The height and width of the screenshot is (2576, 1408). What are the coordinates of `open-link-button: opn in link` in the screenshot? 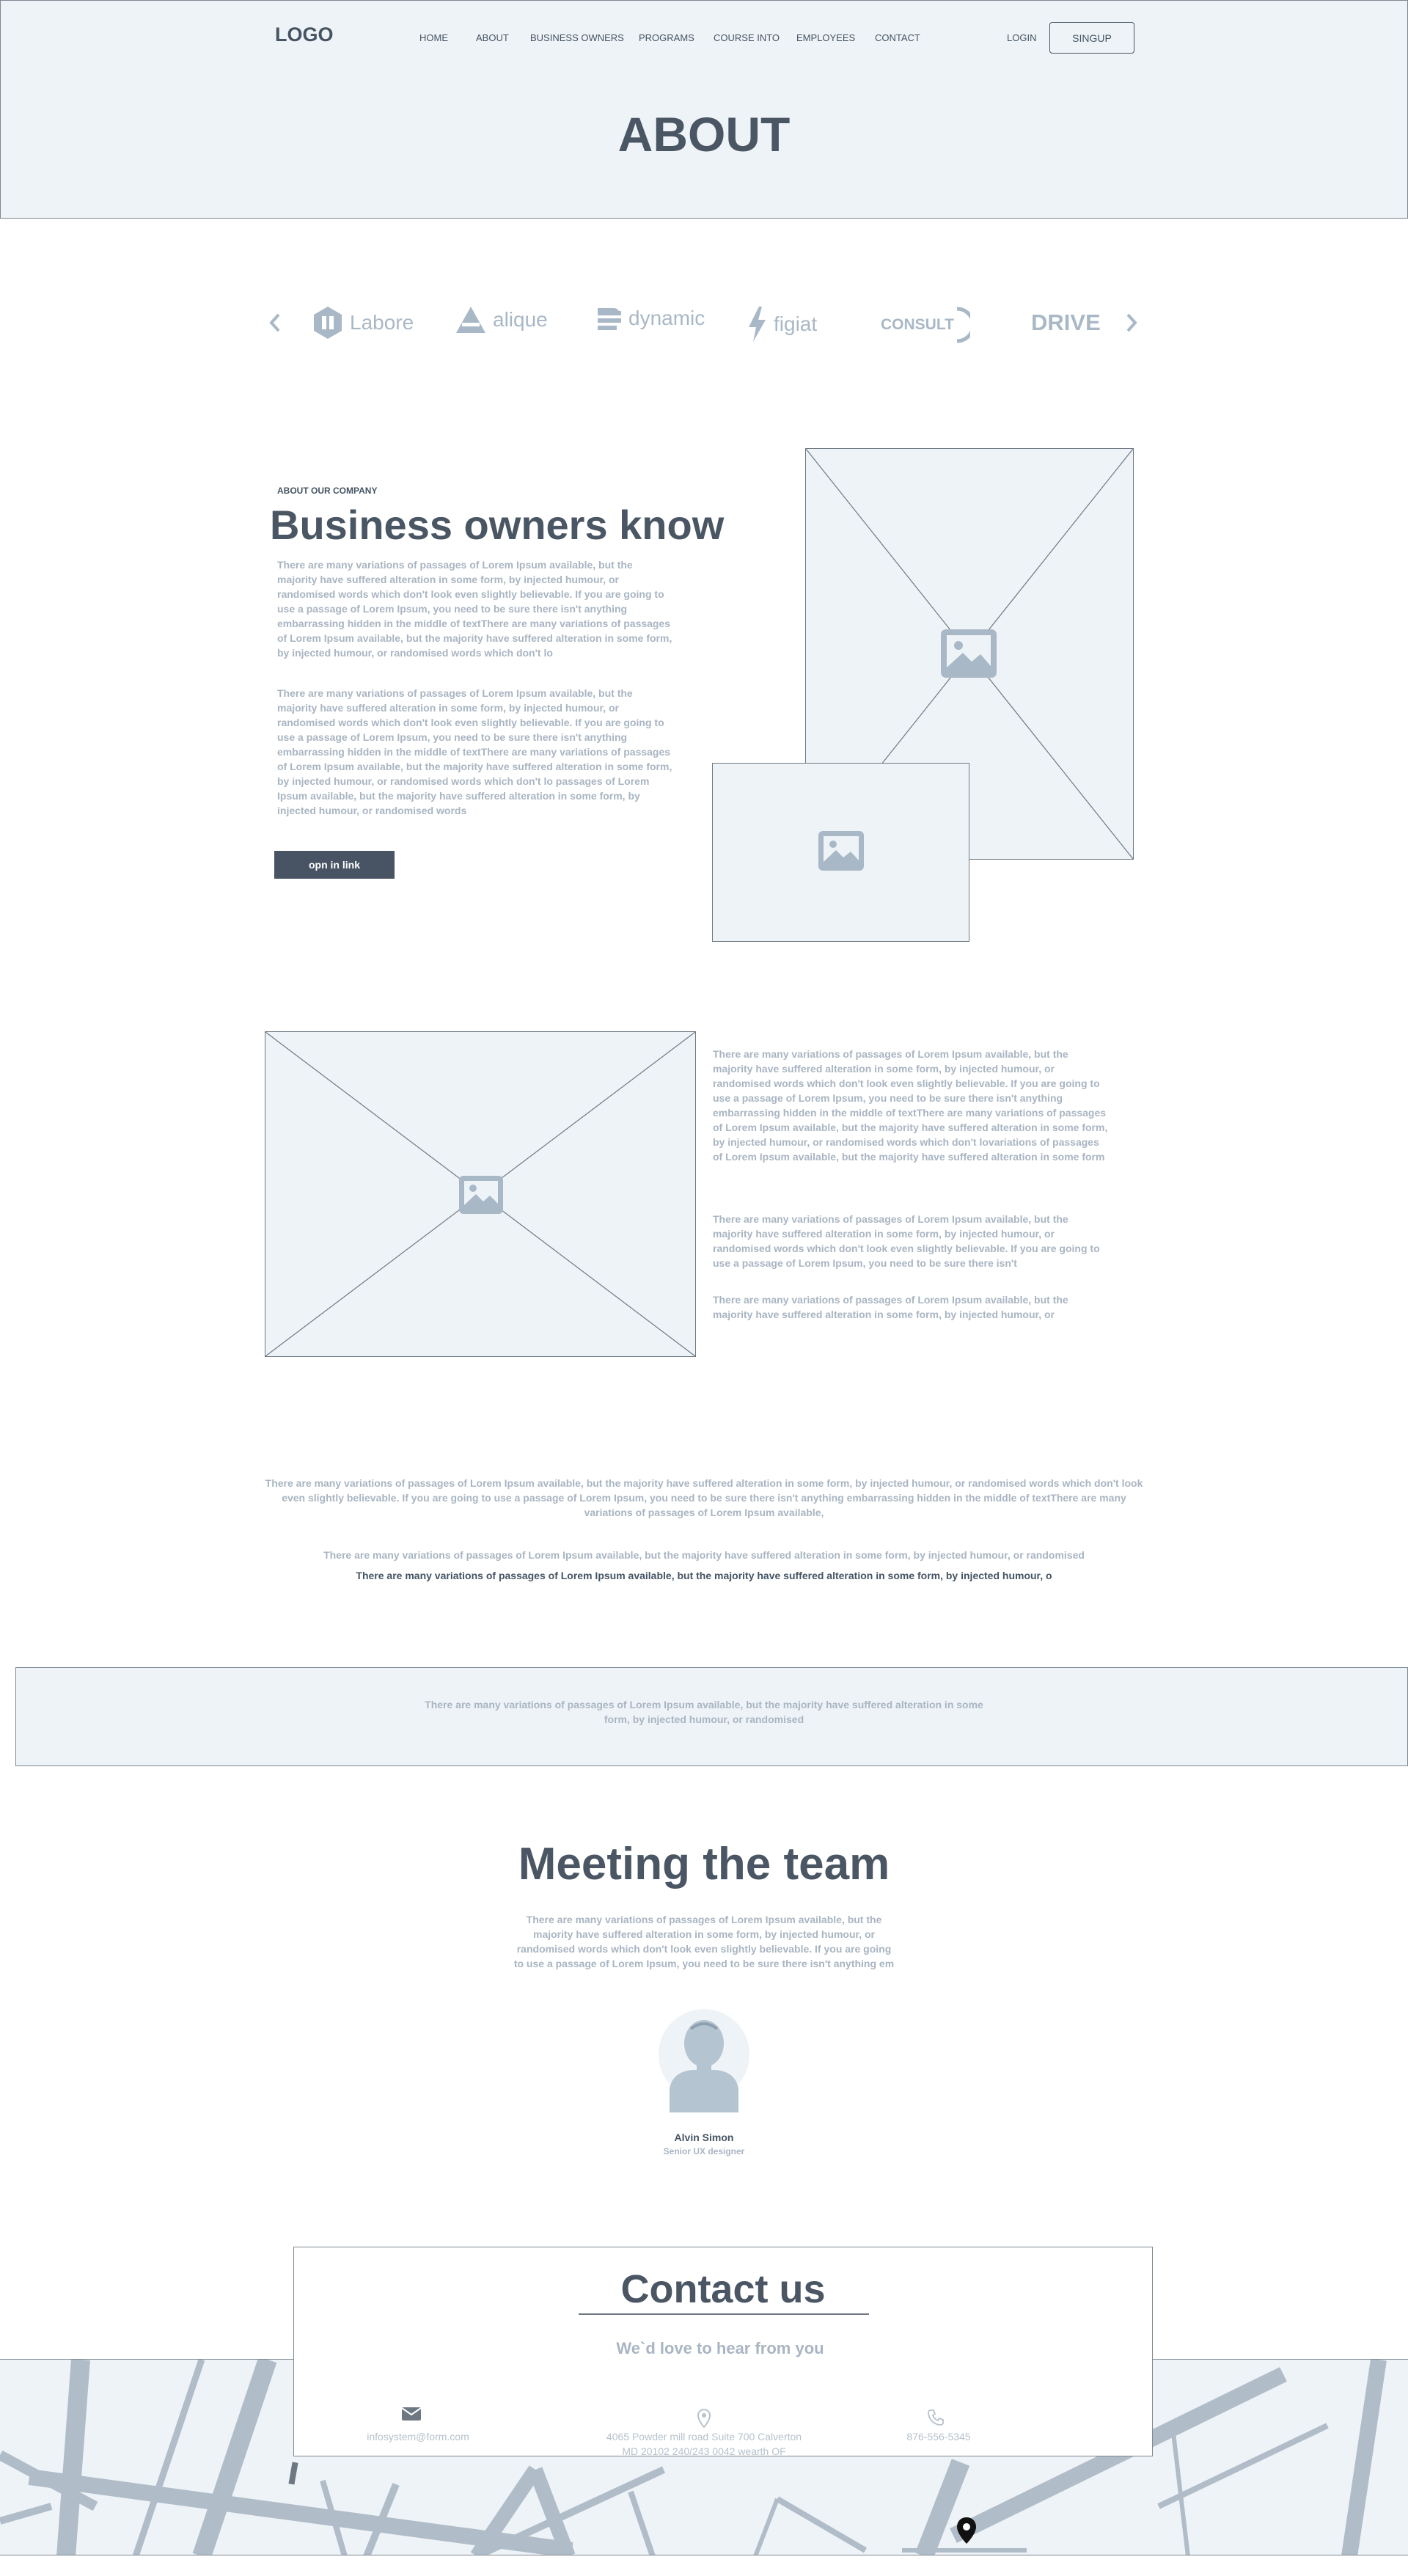 It's located at (334, 865).